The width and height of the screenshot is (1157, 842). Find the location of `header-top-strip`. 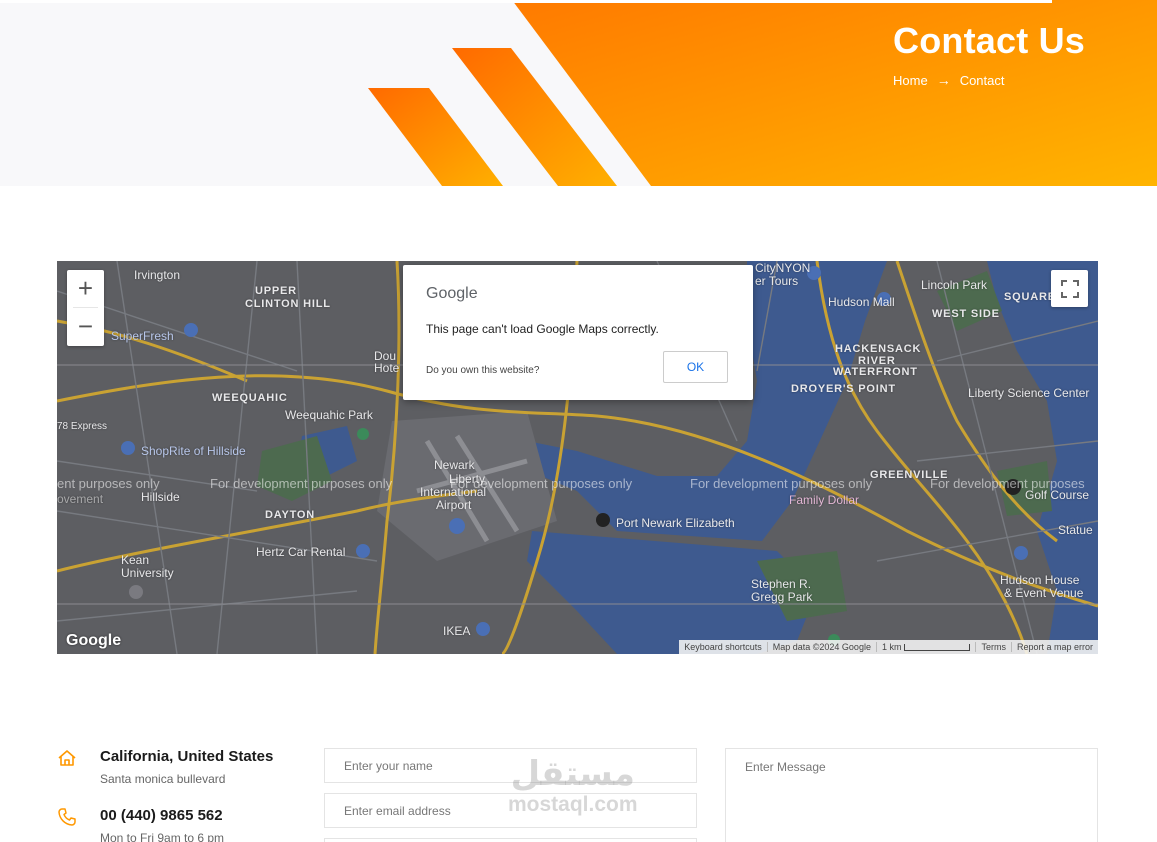

header-top-strip is located at coordinates (526, 1).